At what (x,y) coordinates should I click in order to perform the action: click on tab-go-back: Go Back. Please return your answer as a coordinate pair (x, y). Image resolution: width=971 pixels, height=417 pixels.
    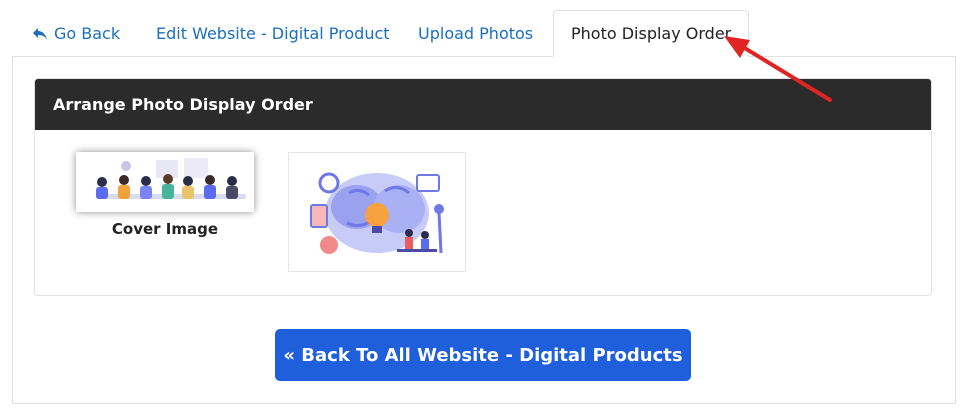
    Looking at the image, I should click on (75, 33).